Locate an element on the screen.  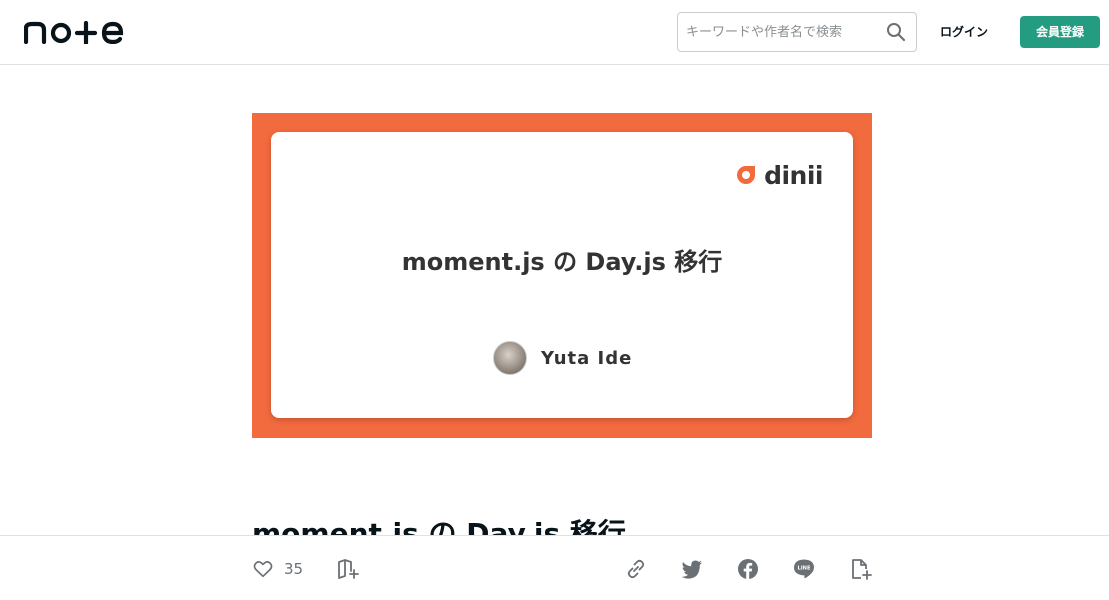
global-header: ログイン 会員登録 is located at coordinates (554, 32).